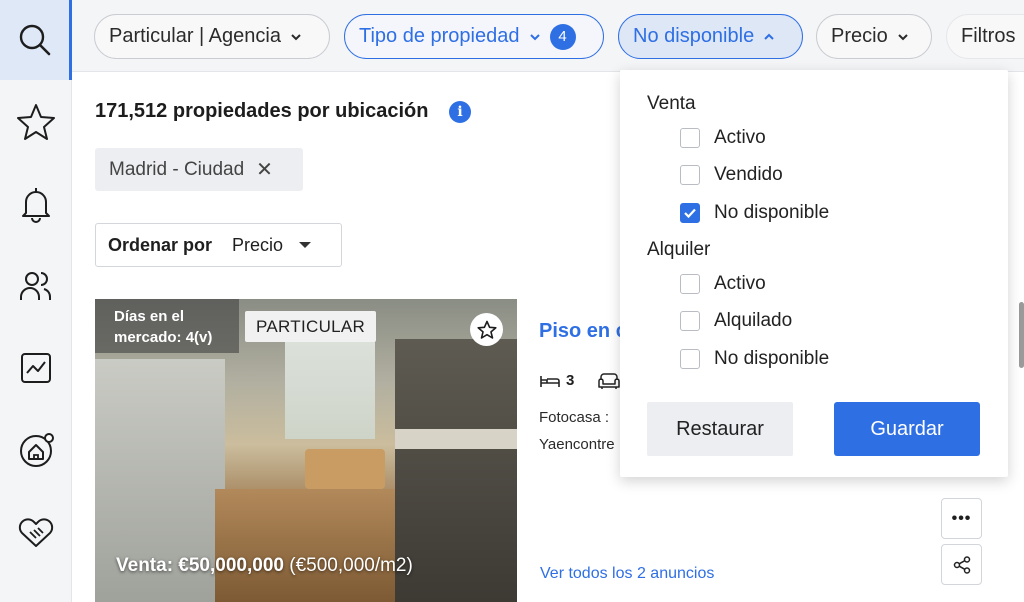 Image resolution: width=1024 pixels, height=602 pixels. Describe the element at coordinates (258, 244) in the screenshot. I see `sort-value: Precio` at that location.